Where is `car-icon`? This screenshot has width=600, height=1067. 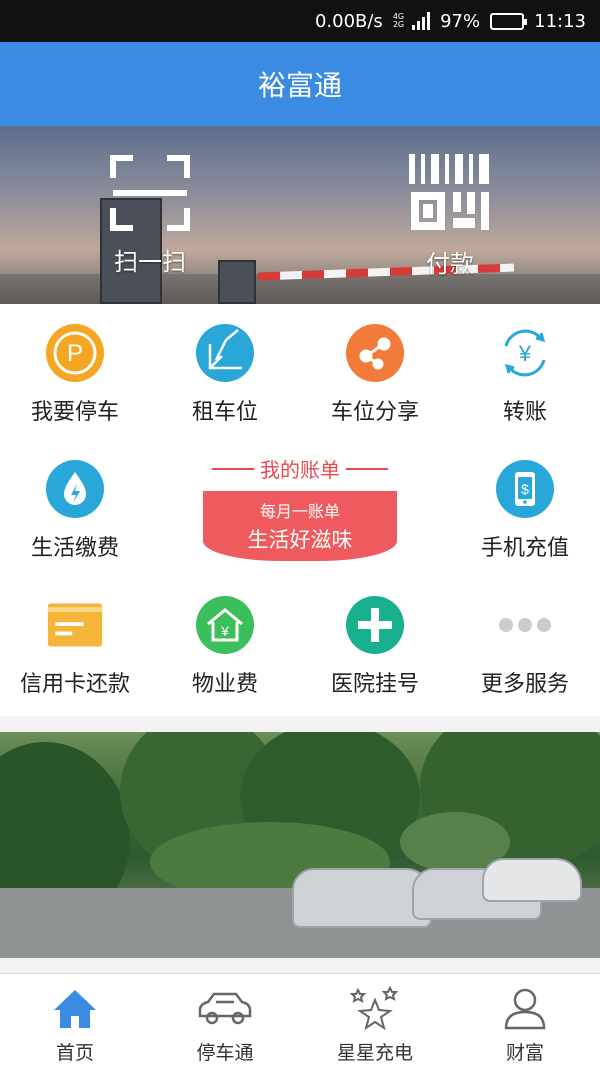 car-icon is located at coordinates (225, 1008).